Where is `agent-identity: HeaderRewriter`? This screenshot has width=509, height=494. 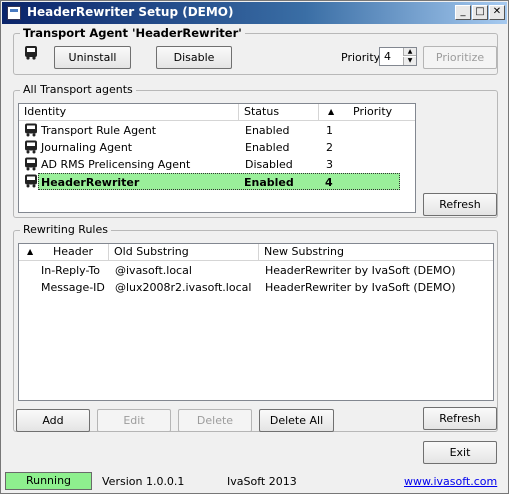 agent-identity: HeaderRewriter is located at coordinates (90, 182).